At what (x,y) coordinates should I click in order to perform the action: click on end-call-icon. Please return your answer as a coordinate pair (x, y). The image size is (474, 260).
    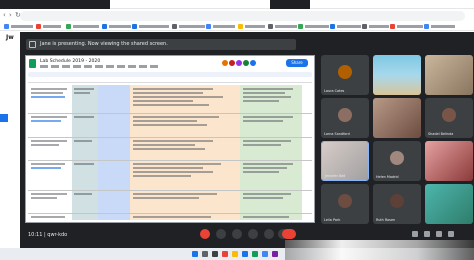
    Looking at the image, I should click on (289, 234).